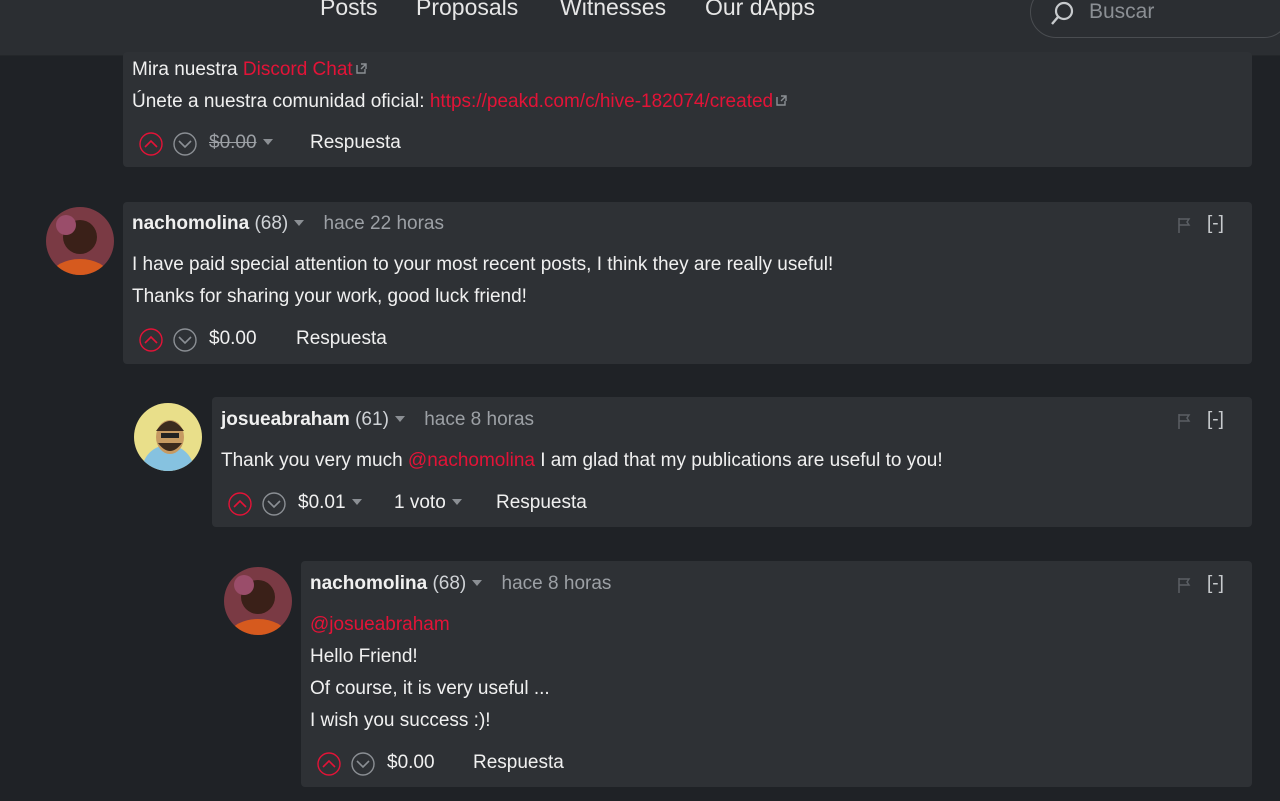  I want to click on vote-count: 1 voto, so click(428, 503).